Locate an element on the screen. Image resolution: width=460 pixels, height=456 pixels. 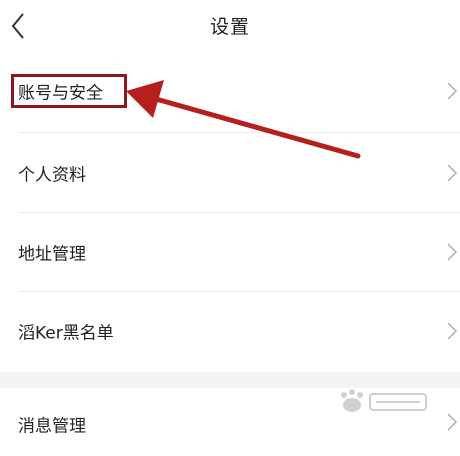
highlight-box is located at coordinates (69, 91).